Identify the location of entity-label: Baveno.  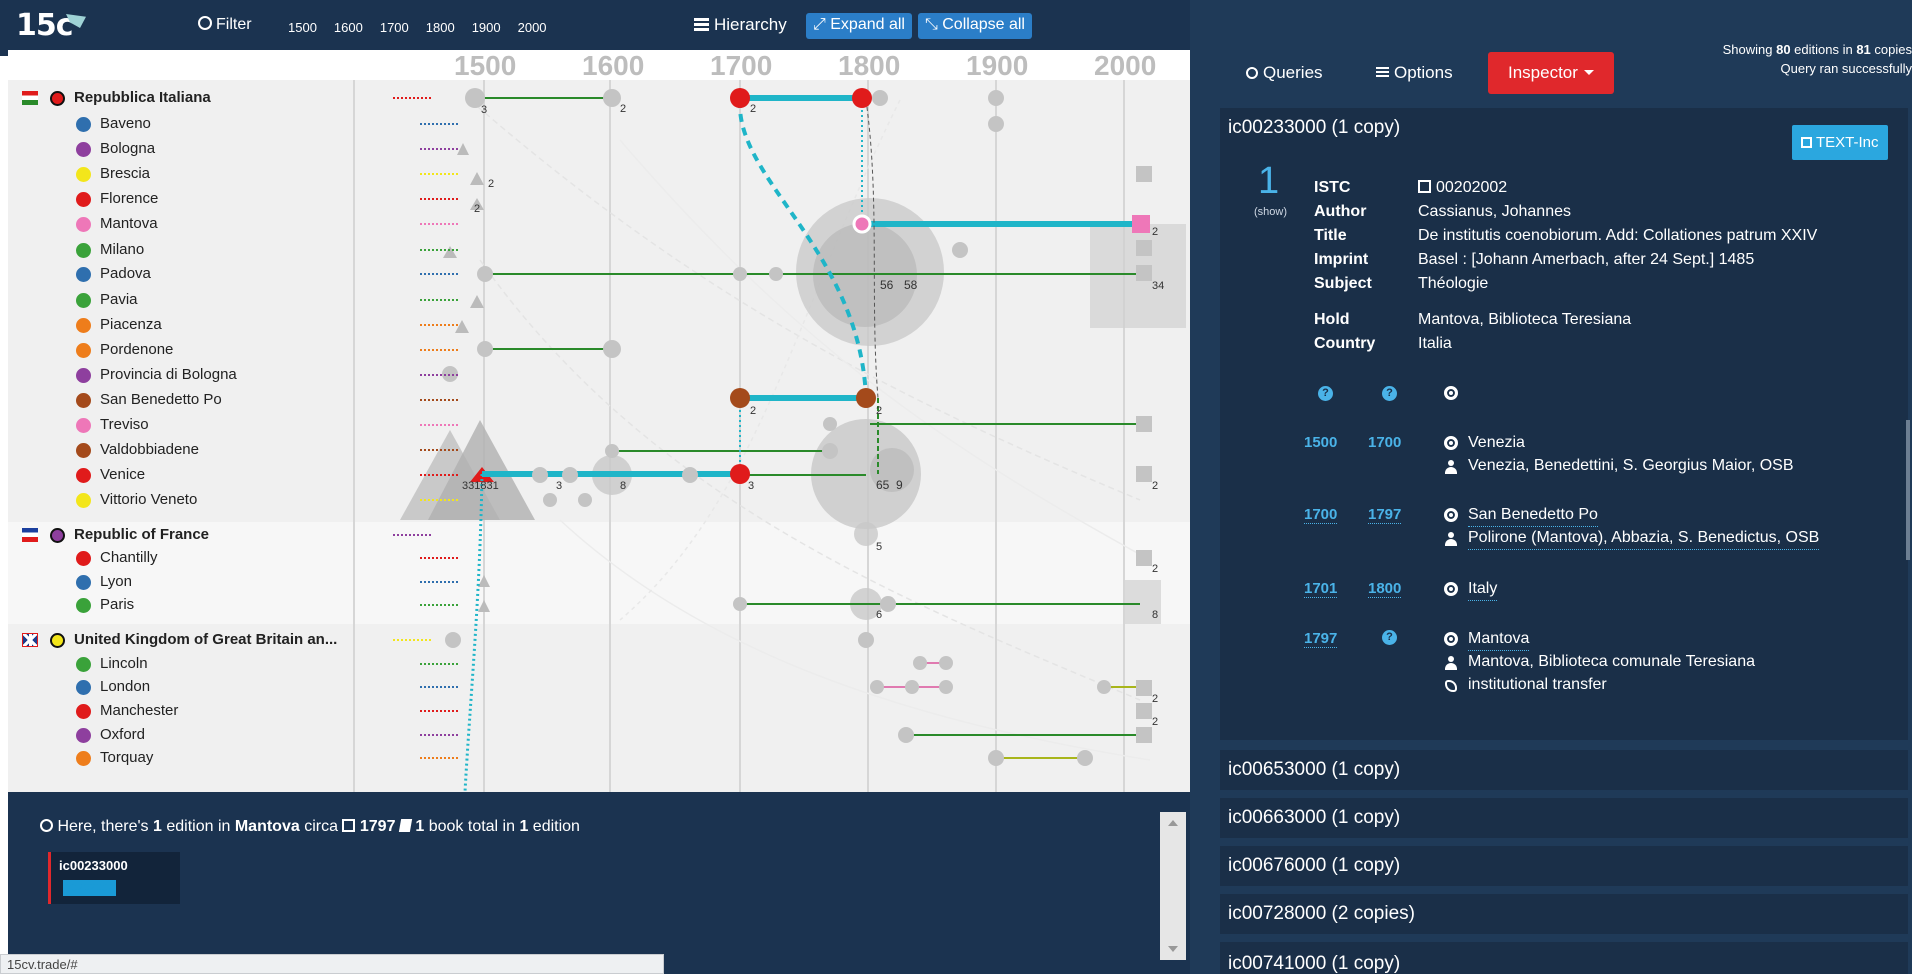
(125, 123).